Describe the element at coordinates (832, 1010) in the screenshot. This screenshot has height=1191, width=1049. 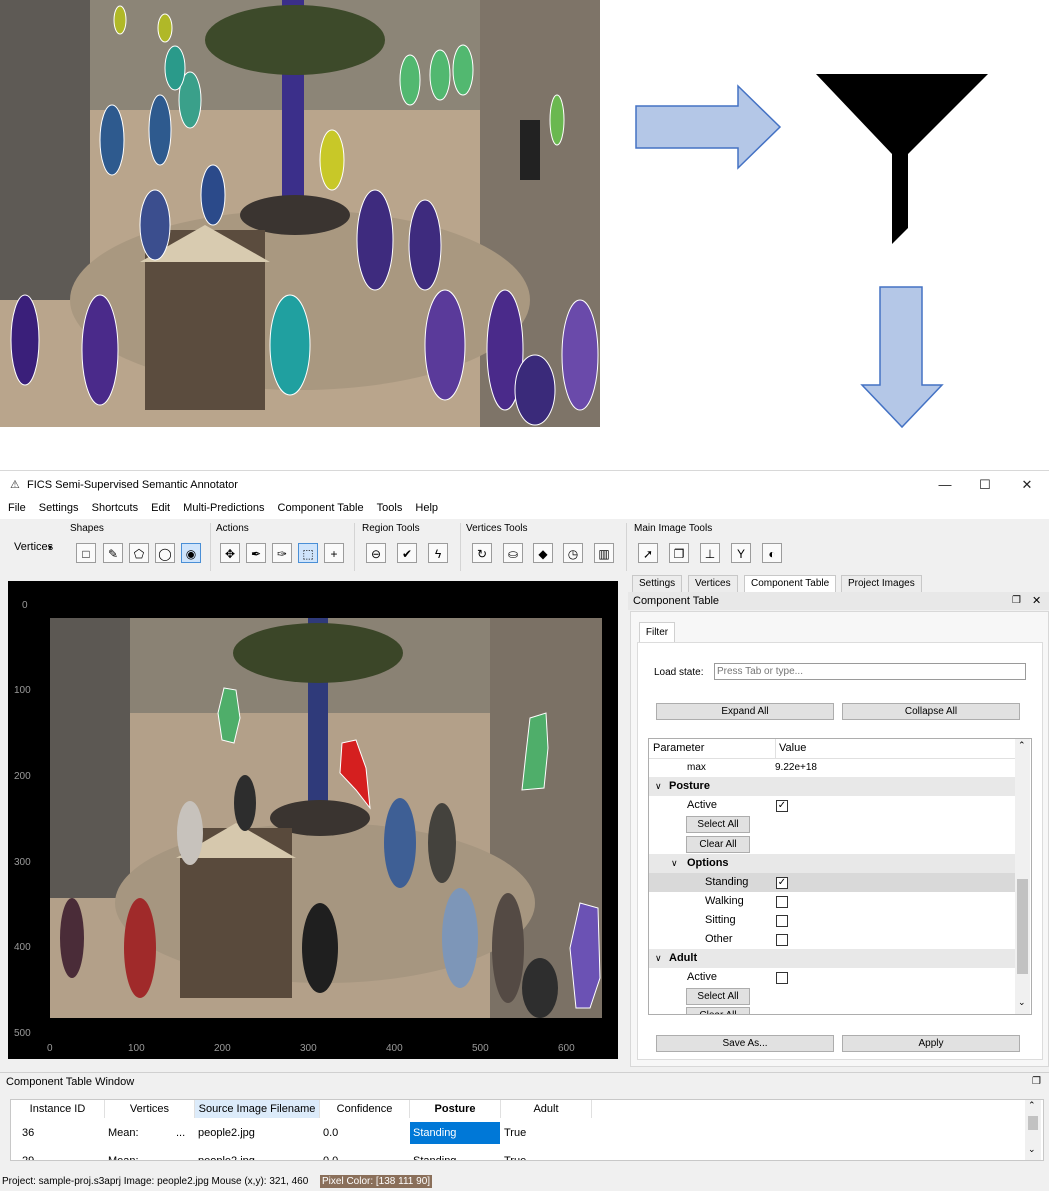
I see `tree-row-adult-clear-all: Clear All` at that location.